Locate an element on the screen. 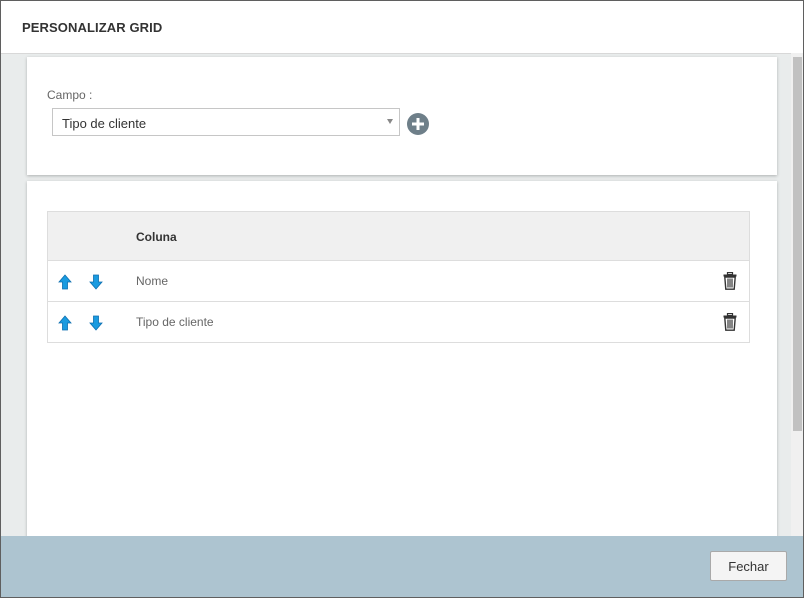 The height and width of the screenshot is (598, 804). add-field-button is located at coordinates (418, 124).